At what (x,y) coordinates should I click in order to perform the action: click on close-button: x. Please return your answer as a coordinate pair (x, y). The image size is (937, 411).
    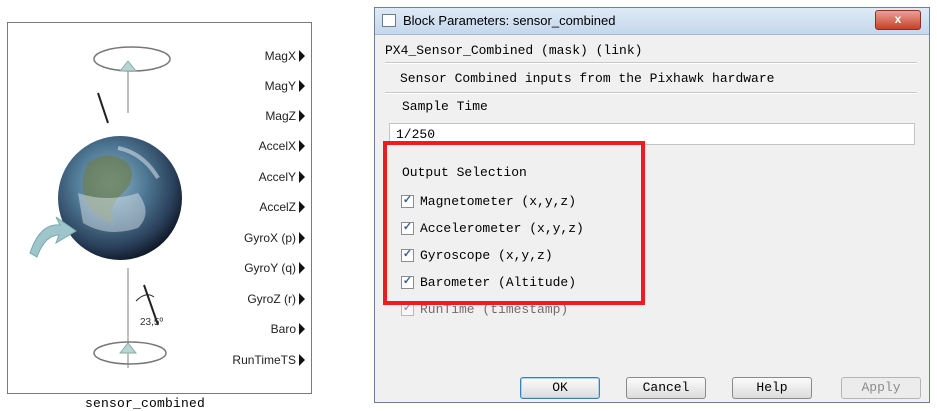
    Looking at the image, I should click on (898, 20).